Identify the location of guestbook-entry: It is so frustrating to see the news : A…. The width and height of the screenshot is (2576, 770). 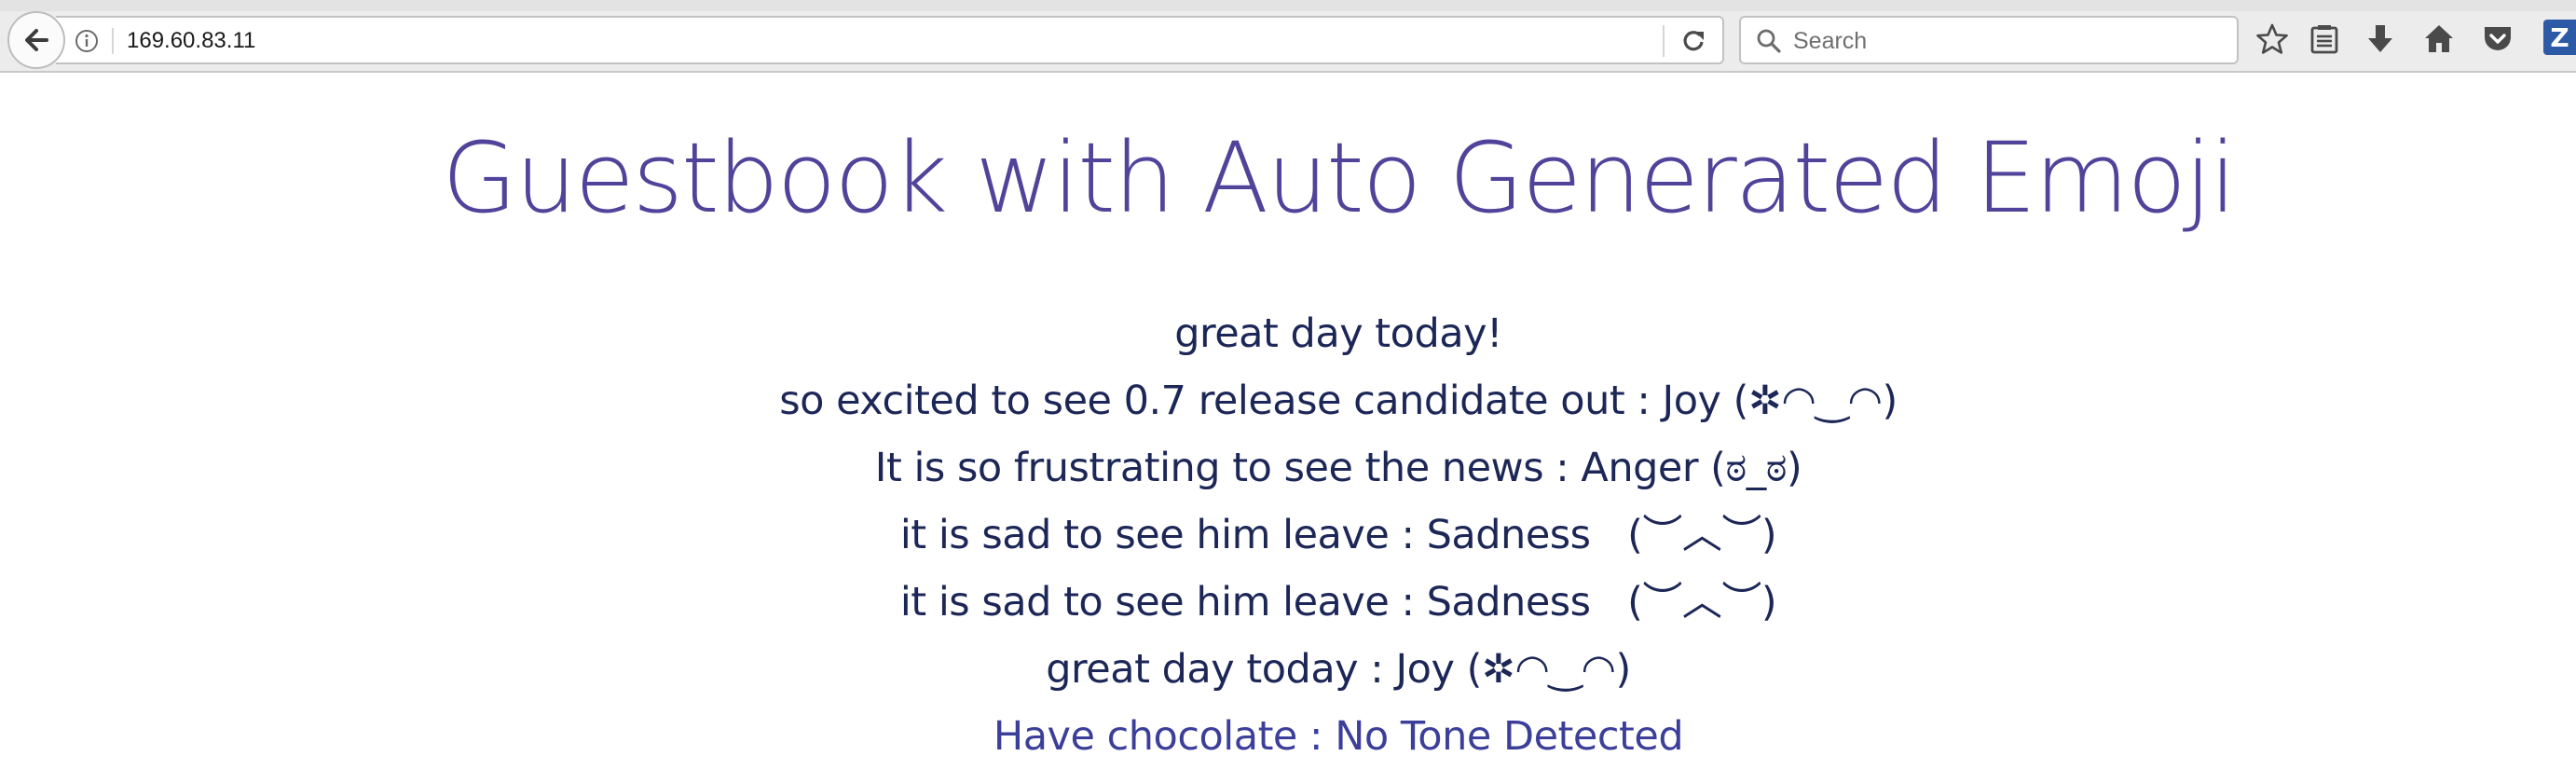
(1338, 468).